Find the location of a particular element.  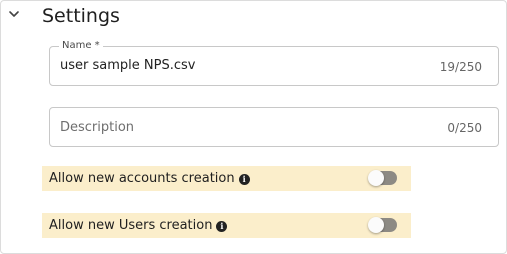

users-creation-toggle is located at coordinates (382, 225).